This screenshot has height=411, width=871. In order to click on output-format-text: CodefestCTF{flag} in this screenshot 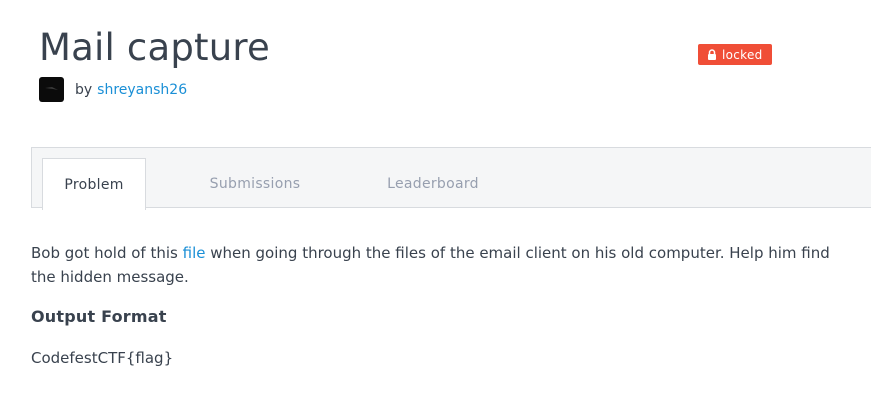, I will do `click(102, 358)`.